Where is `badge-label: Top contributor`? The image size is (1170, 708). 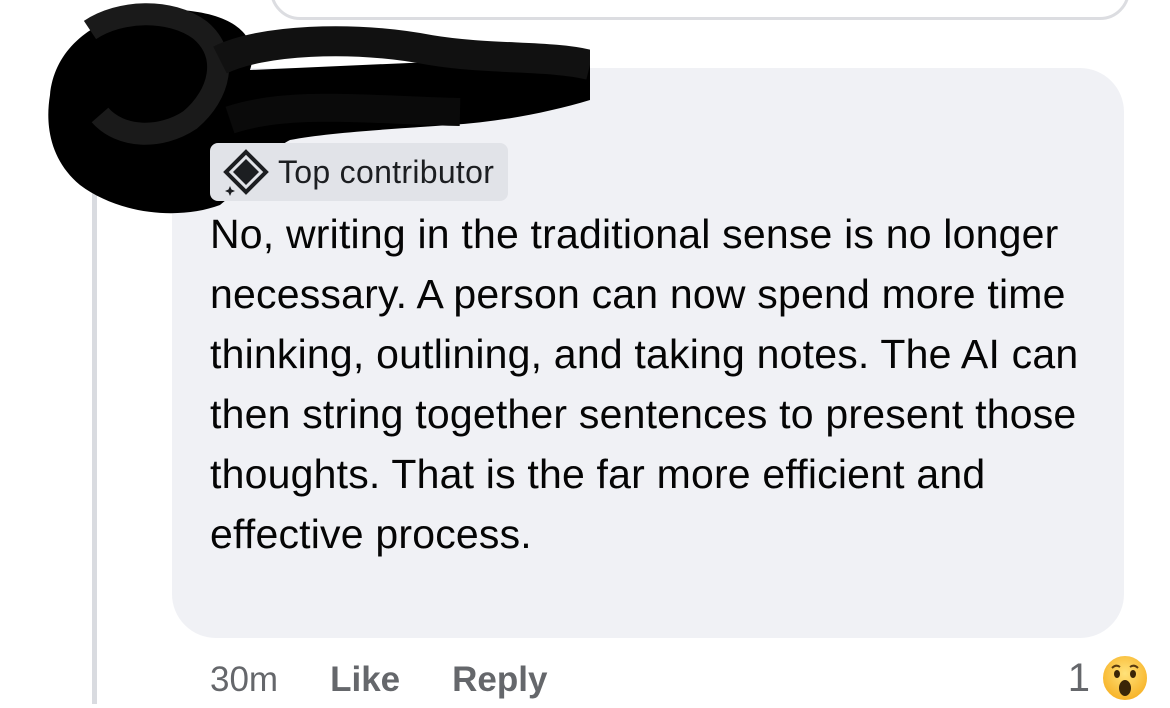
badge-label: Top contributor is located at coordinates (386, 171).